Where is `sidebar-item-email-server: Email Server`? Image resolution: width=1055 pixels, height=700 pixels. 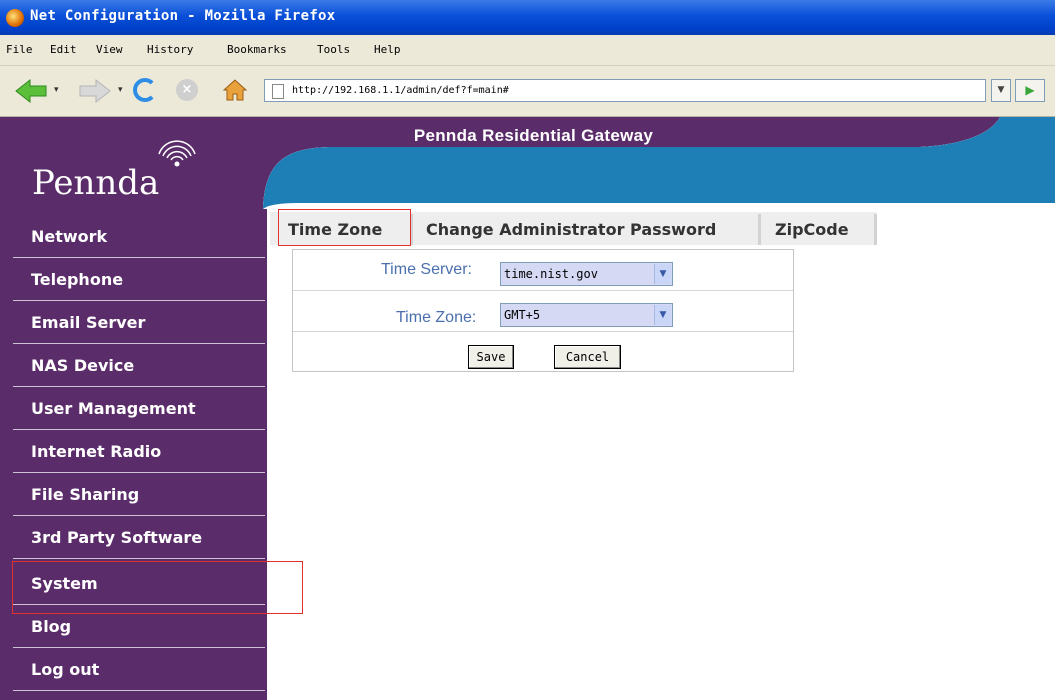
sidebar-item-email-server: Email Server is located at coordinates (139, 322).